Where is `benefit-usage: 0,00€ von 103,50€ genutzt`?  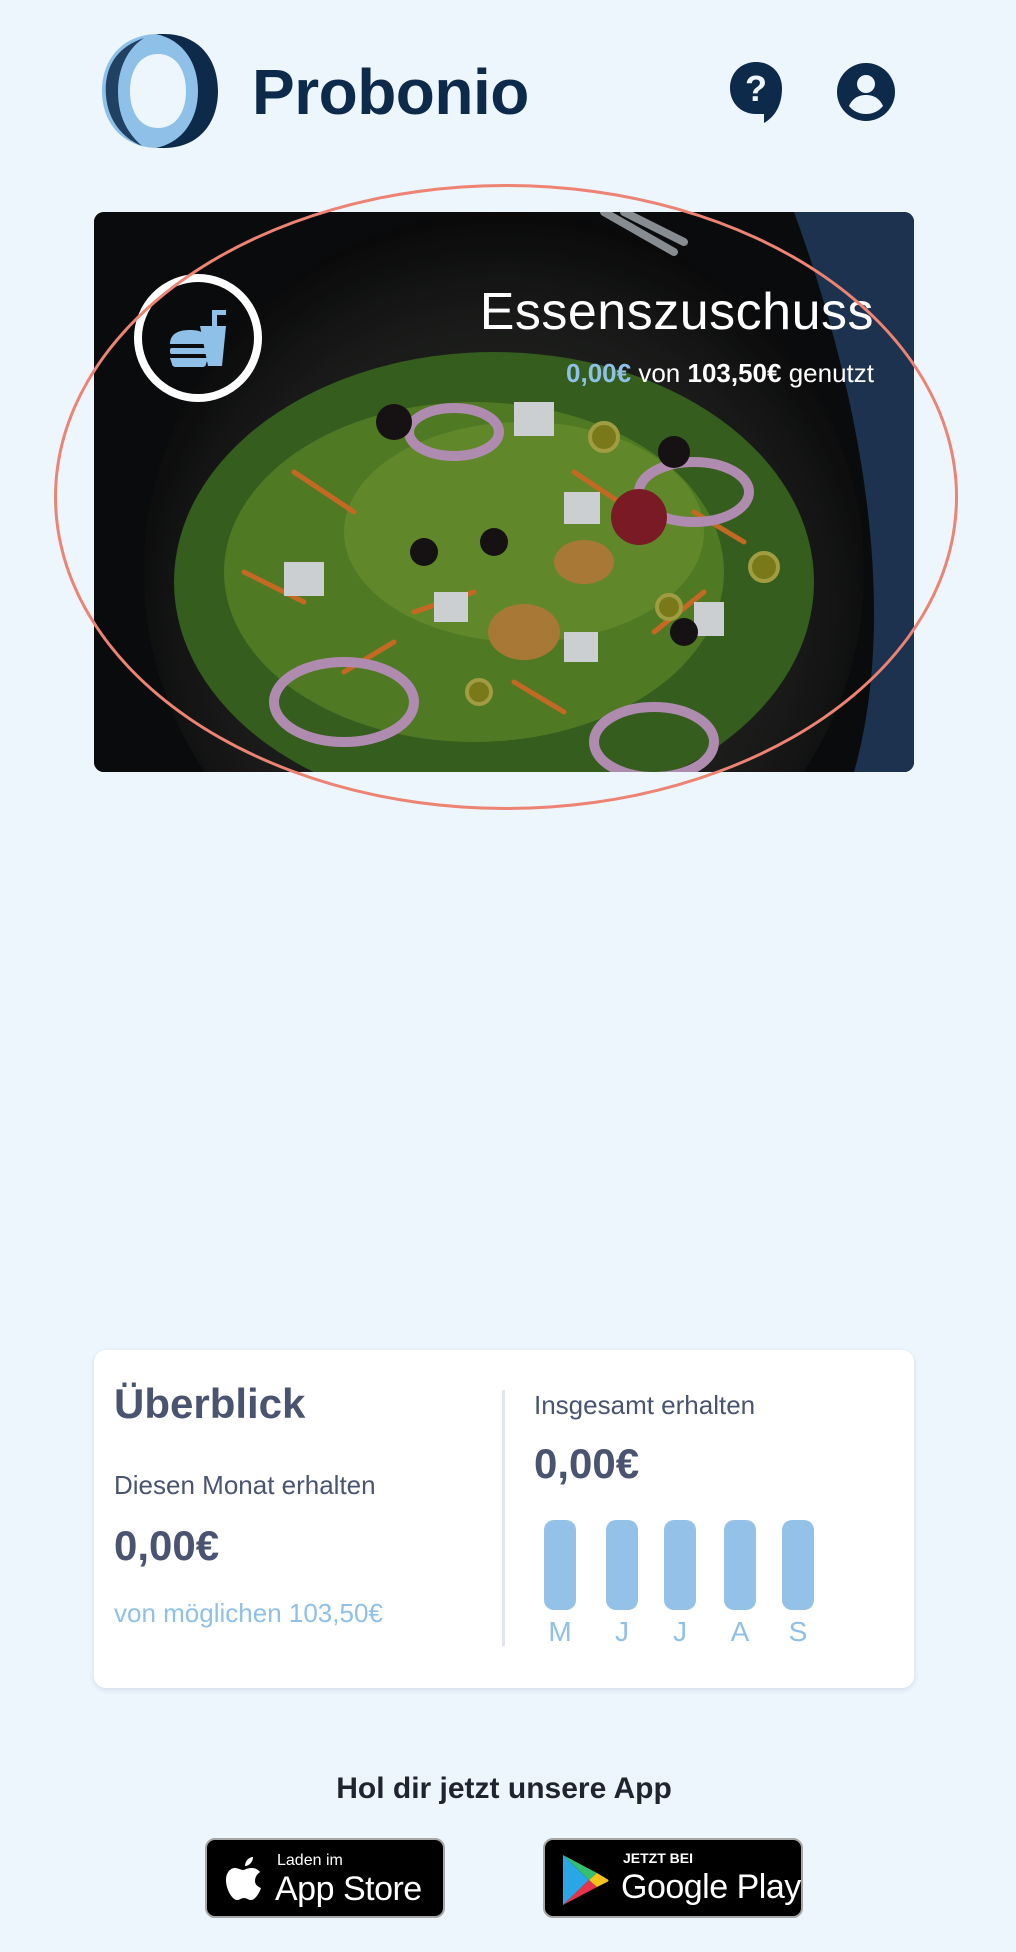
benefit-usage: 0,00€ von 103,50€ genutzt is located at coordinates (720, 373).